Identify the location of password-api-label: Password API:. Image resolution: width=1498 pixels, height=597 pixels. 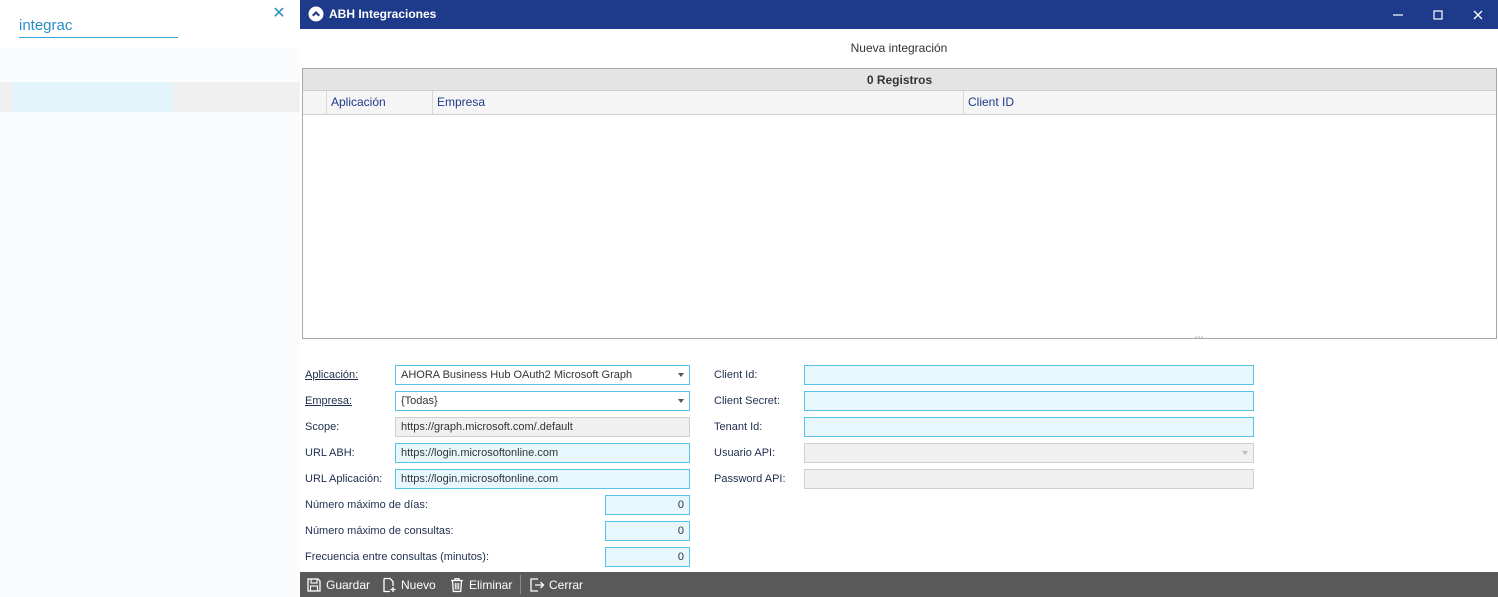
(750, 479).